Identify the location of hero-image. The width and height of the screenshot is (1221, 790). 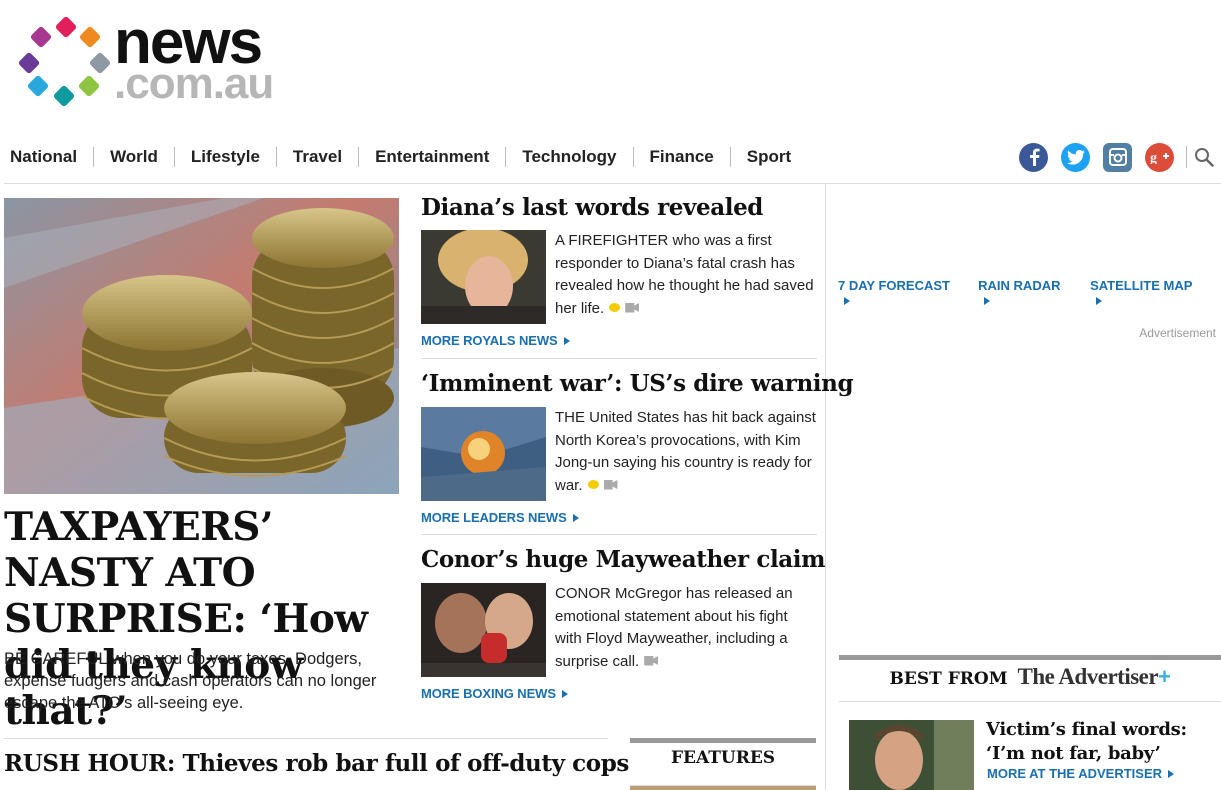
(201, 346).